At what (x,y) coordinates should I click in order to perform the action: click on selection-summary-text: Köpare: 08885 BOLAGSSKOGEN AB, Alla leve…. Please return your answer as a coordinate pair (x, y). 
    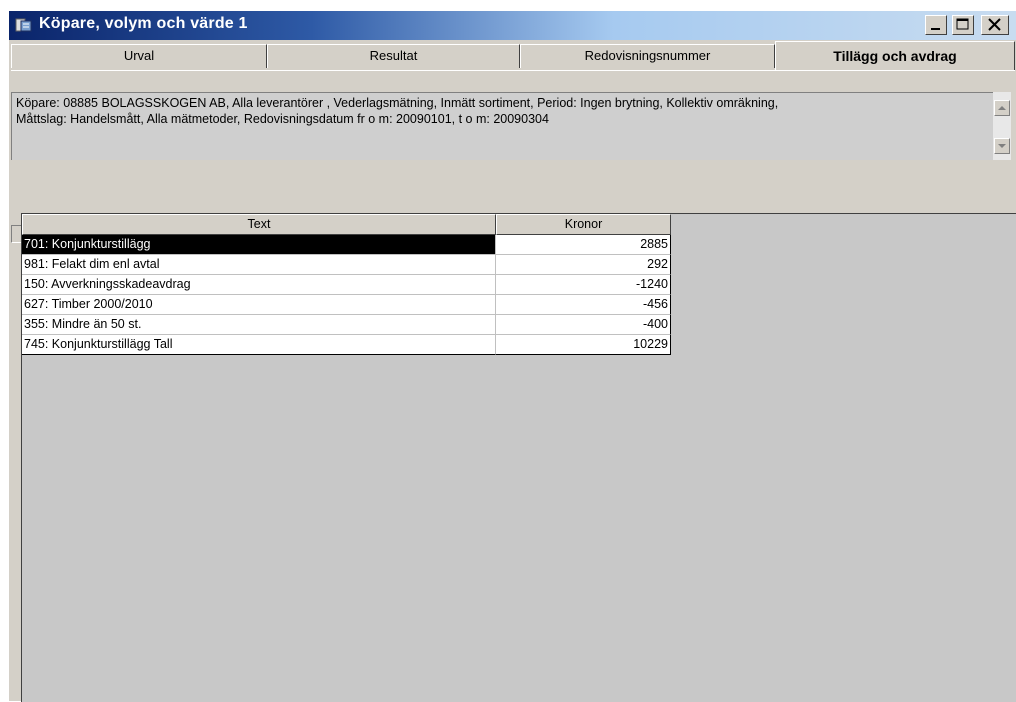
    Looking at the image, I should click on (502, 126).